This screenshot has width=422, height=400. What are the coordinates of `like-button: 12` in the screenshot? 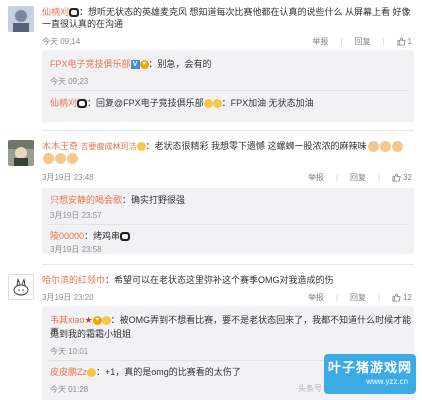 It's located at (402, 297).